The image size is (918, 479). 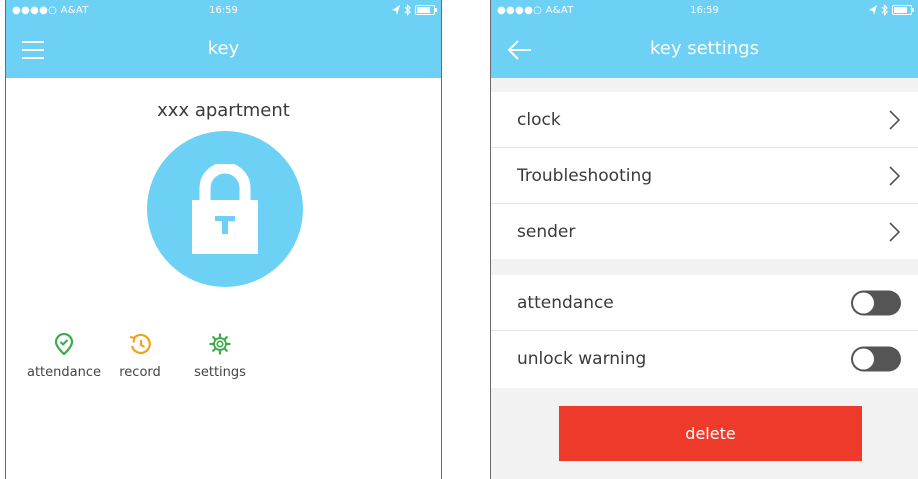 I want to click on sender-row: sender, so click(x=704, y=232).